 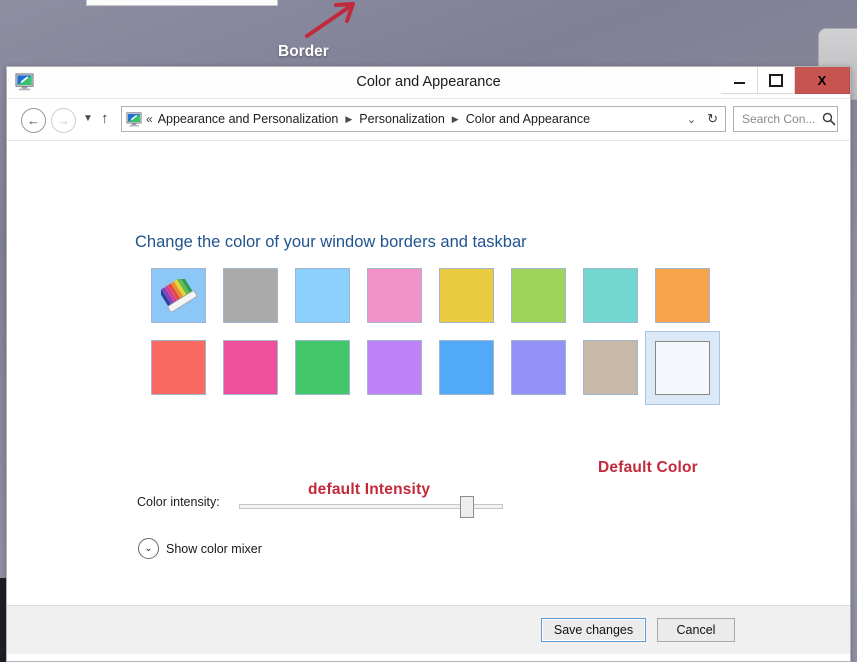 I want to click on address-dropdown-chevron-down-icon: ⌄, so click(x=691, y=119).